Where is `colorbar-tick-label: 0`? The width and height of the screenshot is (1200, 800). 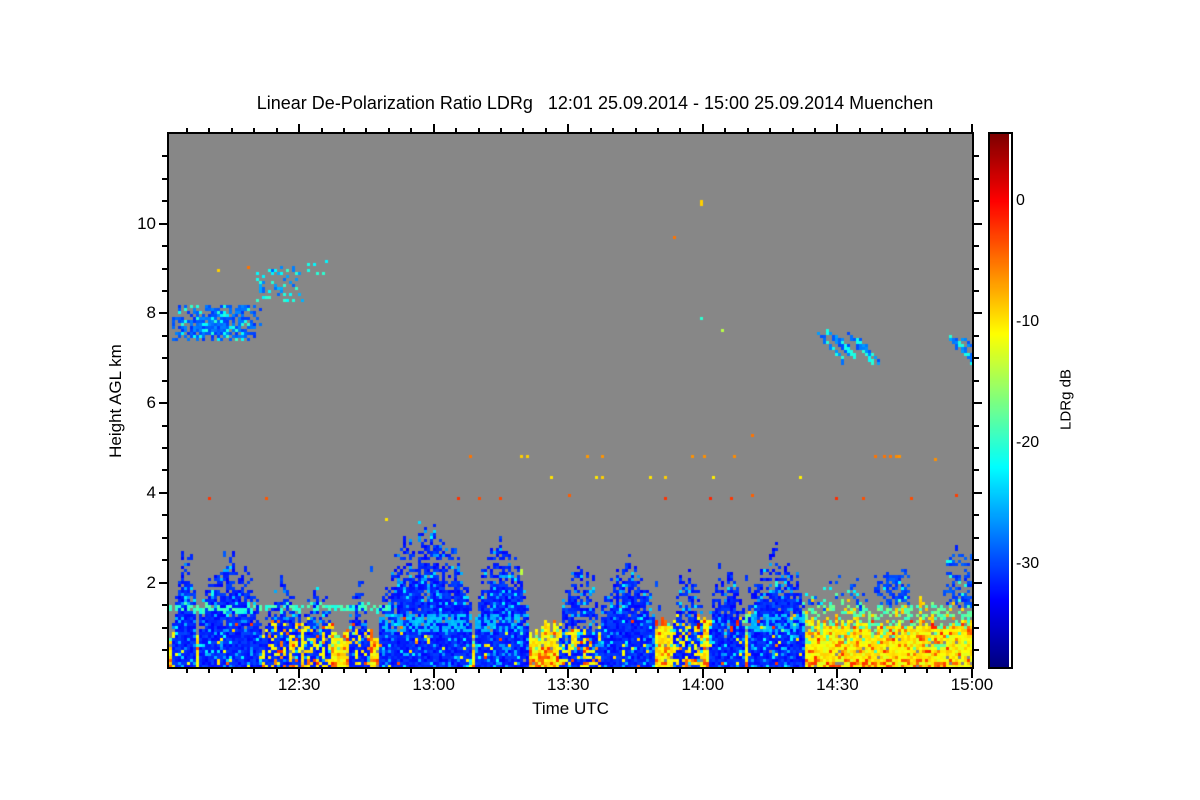
colorbar-tick-label: 0 is located at coordinates (1020, 200).